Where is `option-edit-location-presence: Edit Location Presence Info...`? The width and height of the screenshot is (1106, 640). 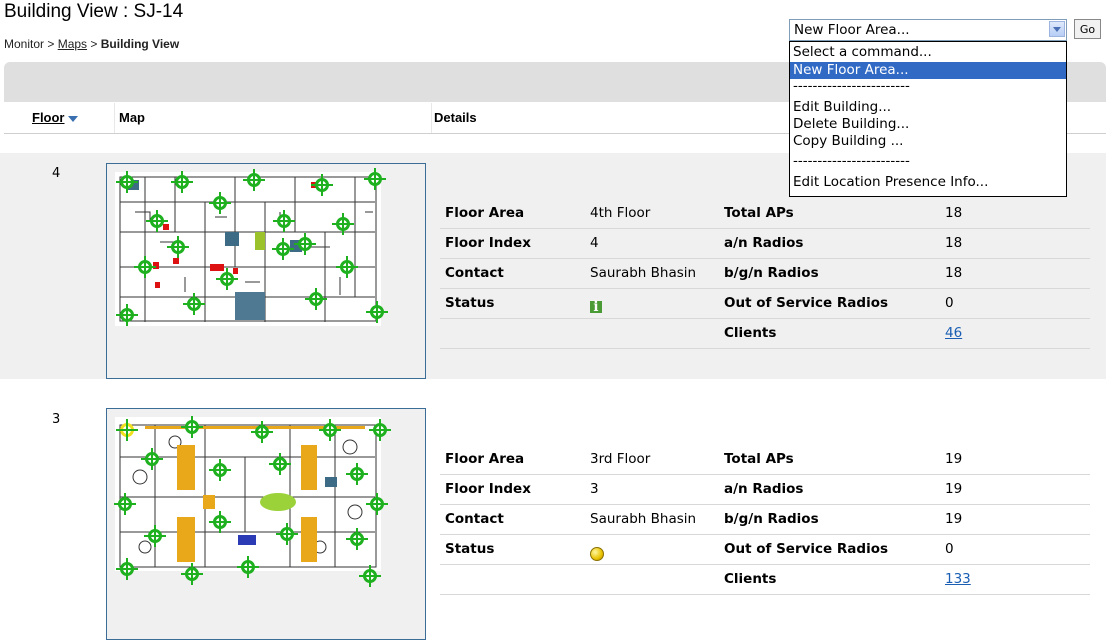
option-edit-location-presence: Edit Location Presence Info... is located at coordinates (928, 182).